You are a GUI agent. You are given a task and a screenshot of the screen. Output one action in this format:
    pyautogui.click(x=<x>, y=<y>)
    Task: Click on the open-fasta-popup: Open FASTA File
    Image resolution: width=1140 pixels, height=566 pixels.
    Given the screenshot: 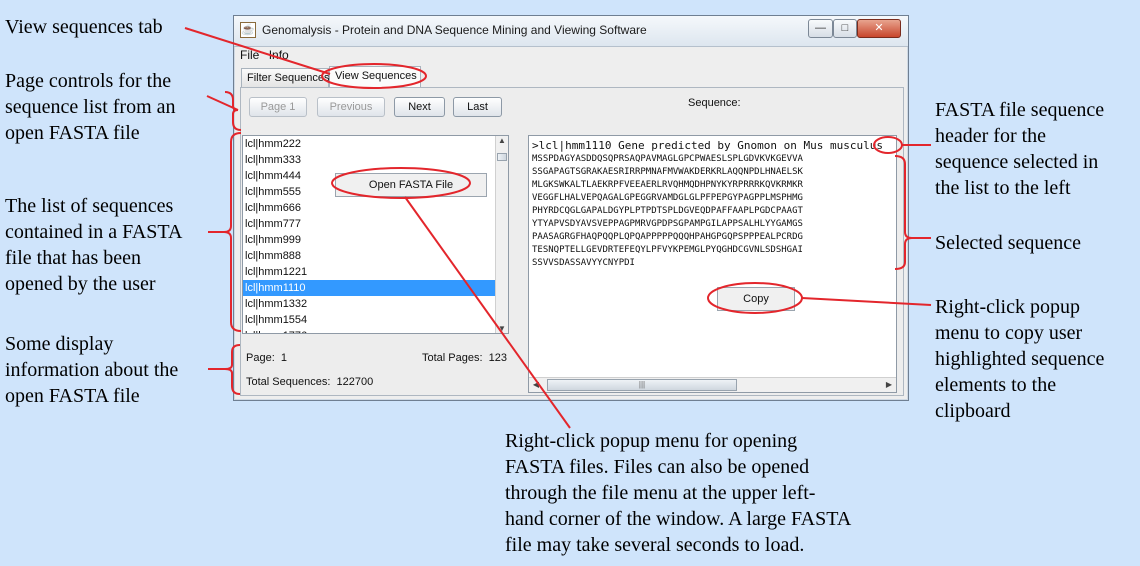 What is the action you would take?
    pyautogui.click(x=411, y=185)
    